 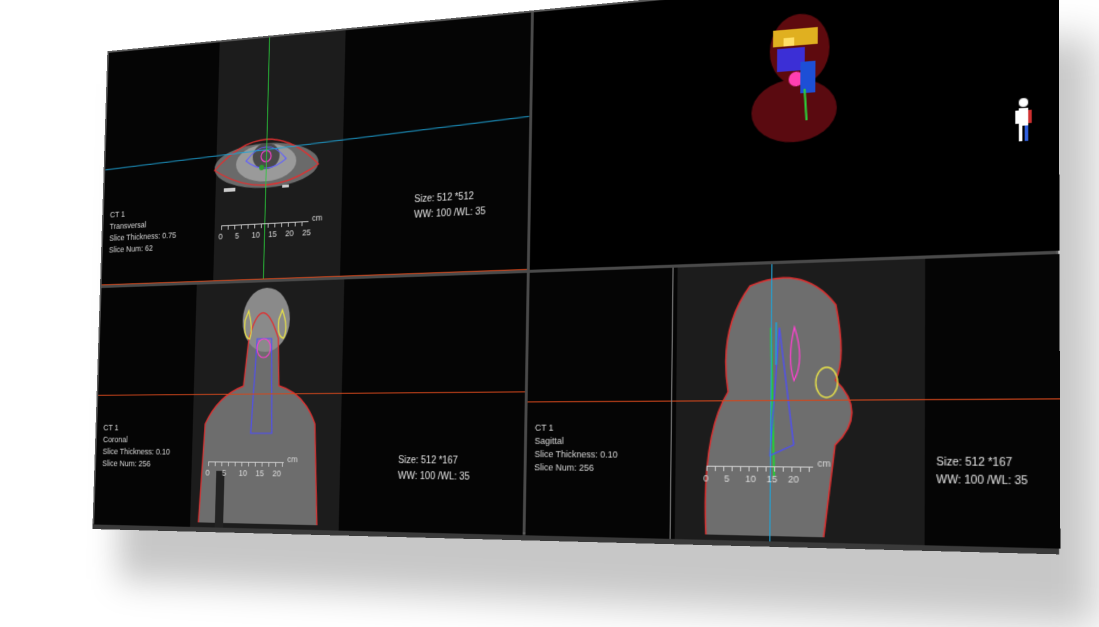 What do you see at coordinates (260, 473) in the screenshot?
I see `coronal-tick: 15` at bounding box center [260, 473].